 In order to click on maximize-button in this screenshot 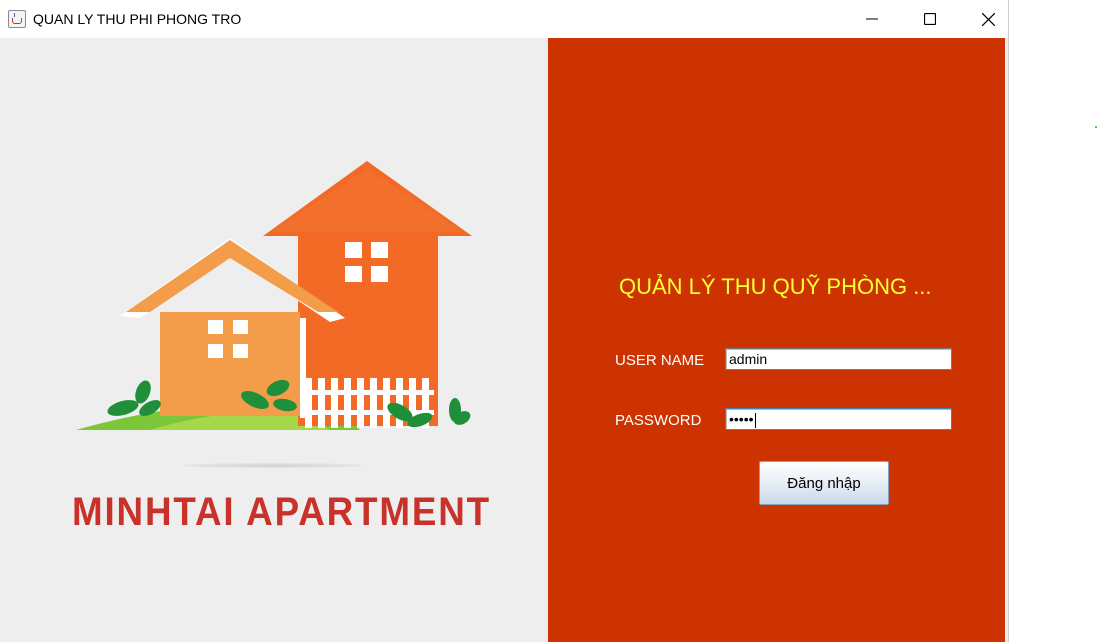, I will do `click(930, 19)`.